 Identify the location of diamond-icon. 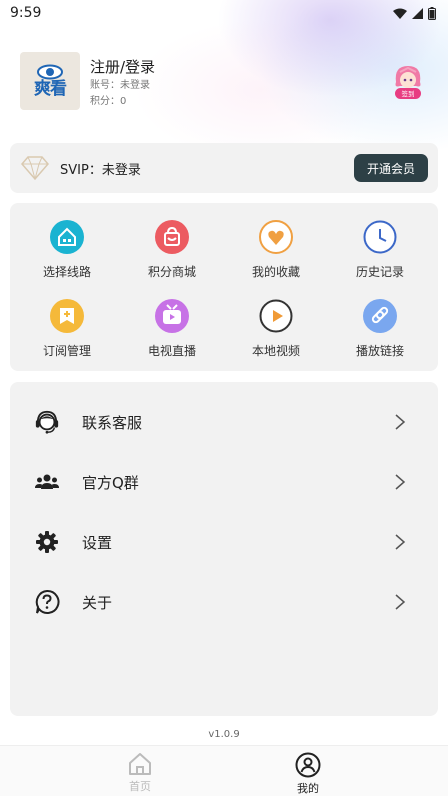
(35, 168).